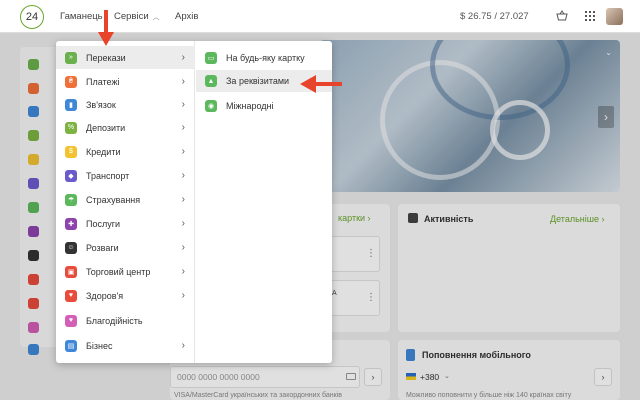 Image resolution: width=640 pixels, height=400 pixels. I want to click on menu-item-label: Страхування, so click(113, 199).